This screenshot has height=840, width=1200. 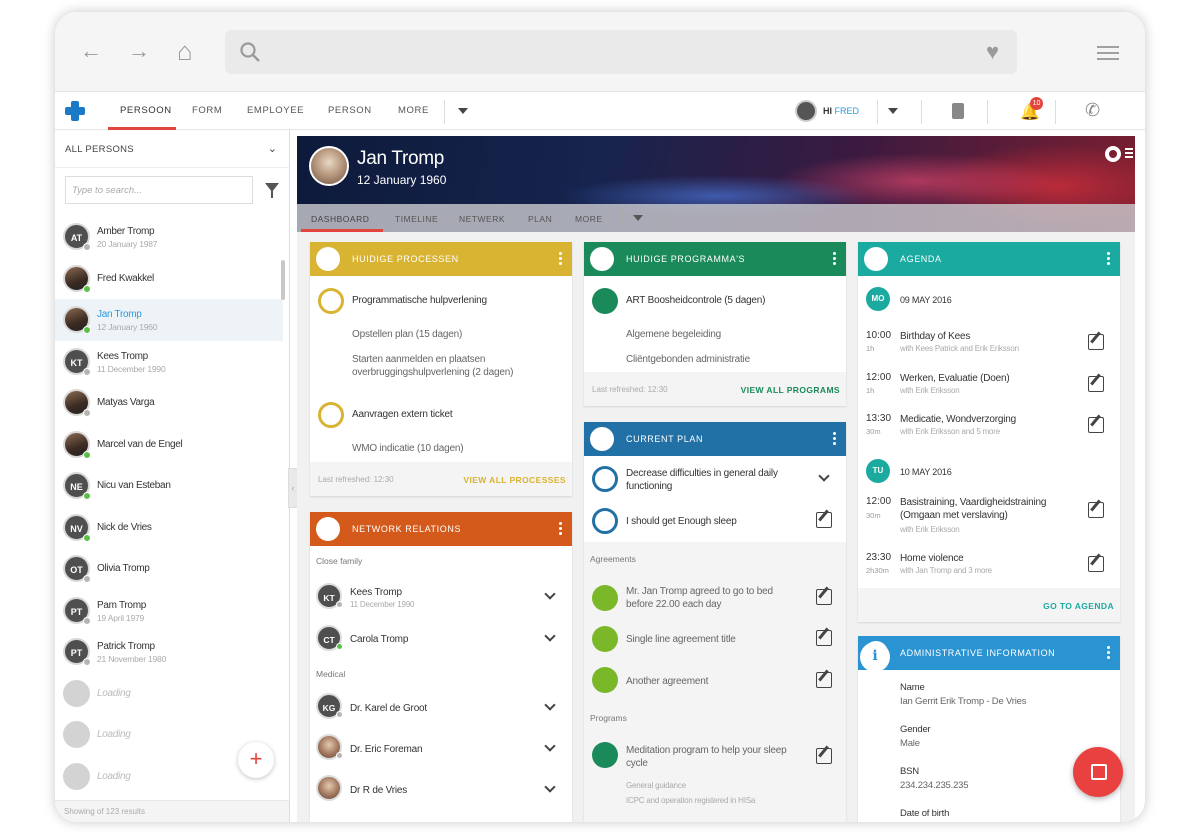 What do you see at coordinates (185, 51) in the screenshot?
I see `home-icon: ⌂` at bounding box center [185, 51].